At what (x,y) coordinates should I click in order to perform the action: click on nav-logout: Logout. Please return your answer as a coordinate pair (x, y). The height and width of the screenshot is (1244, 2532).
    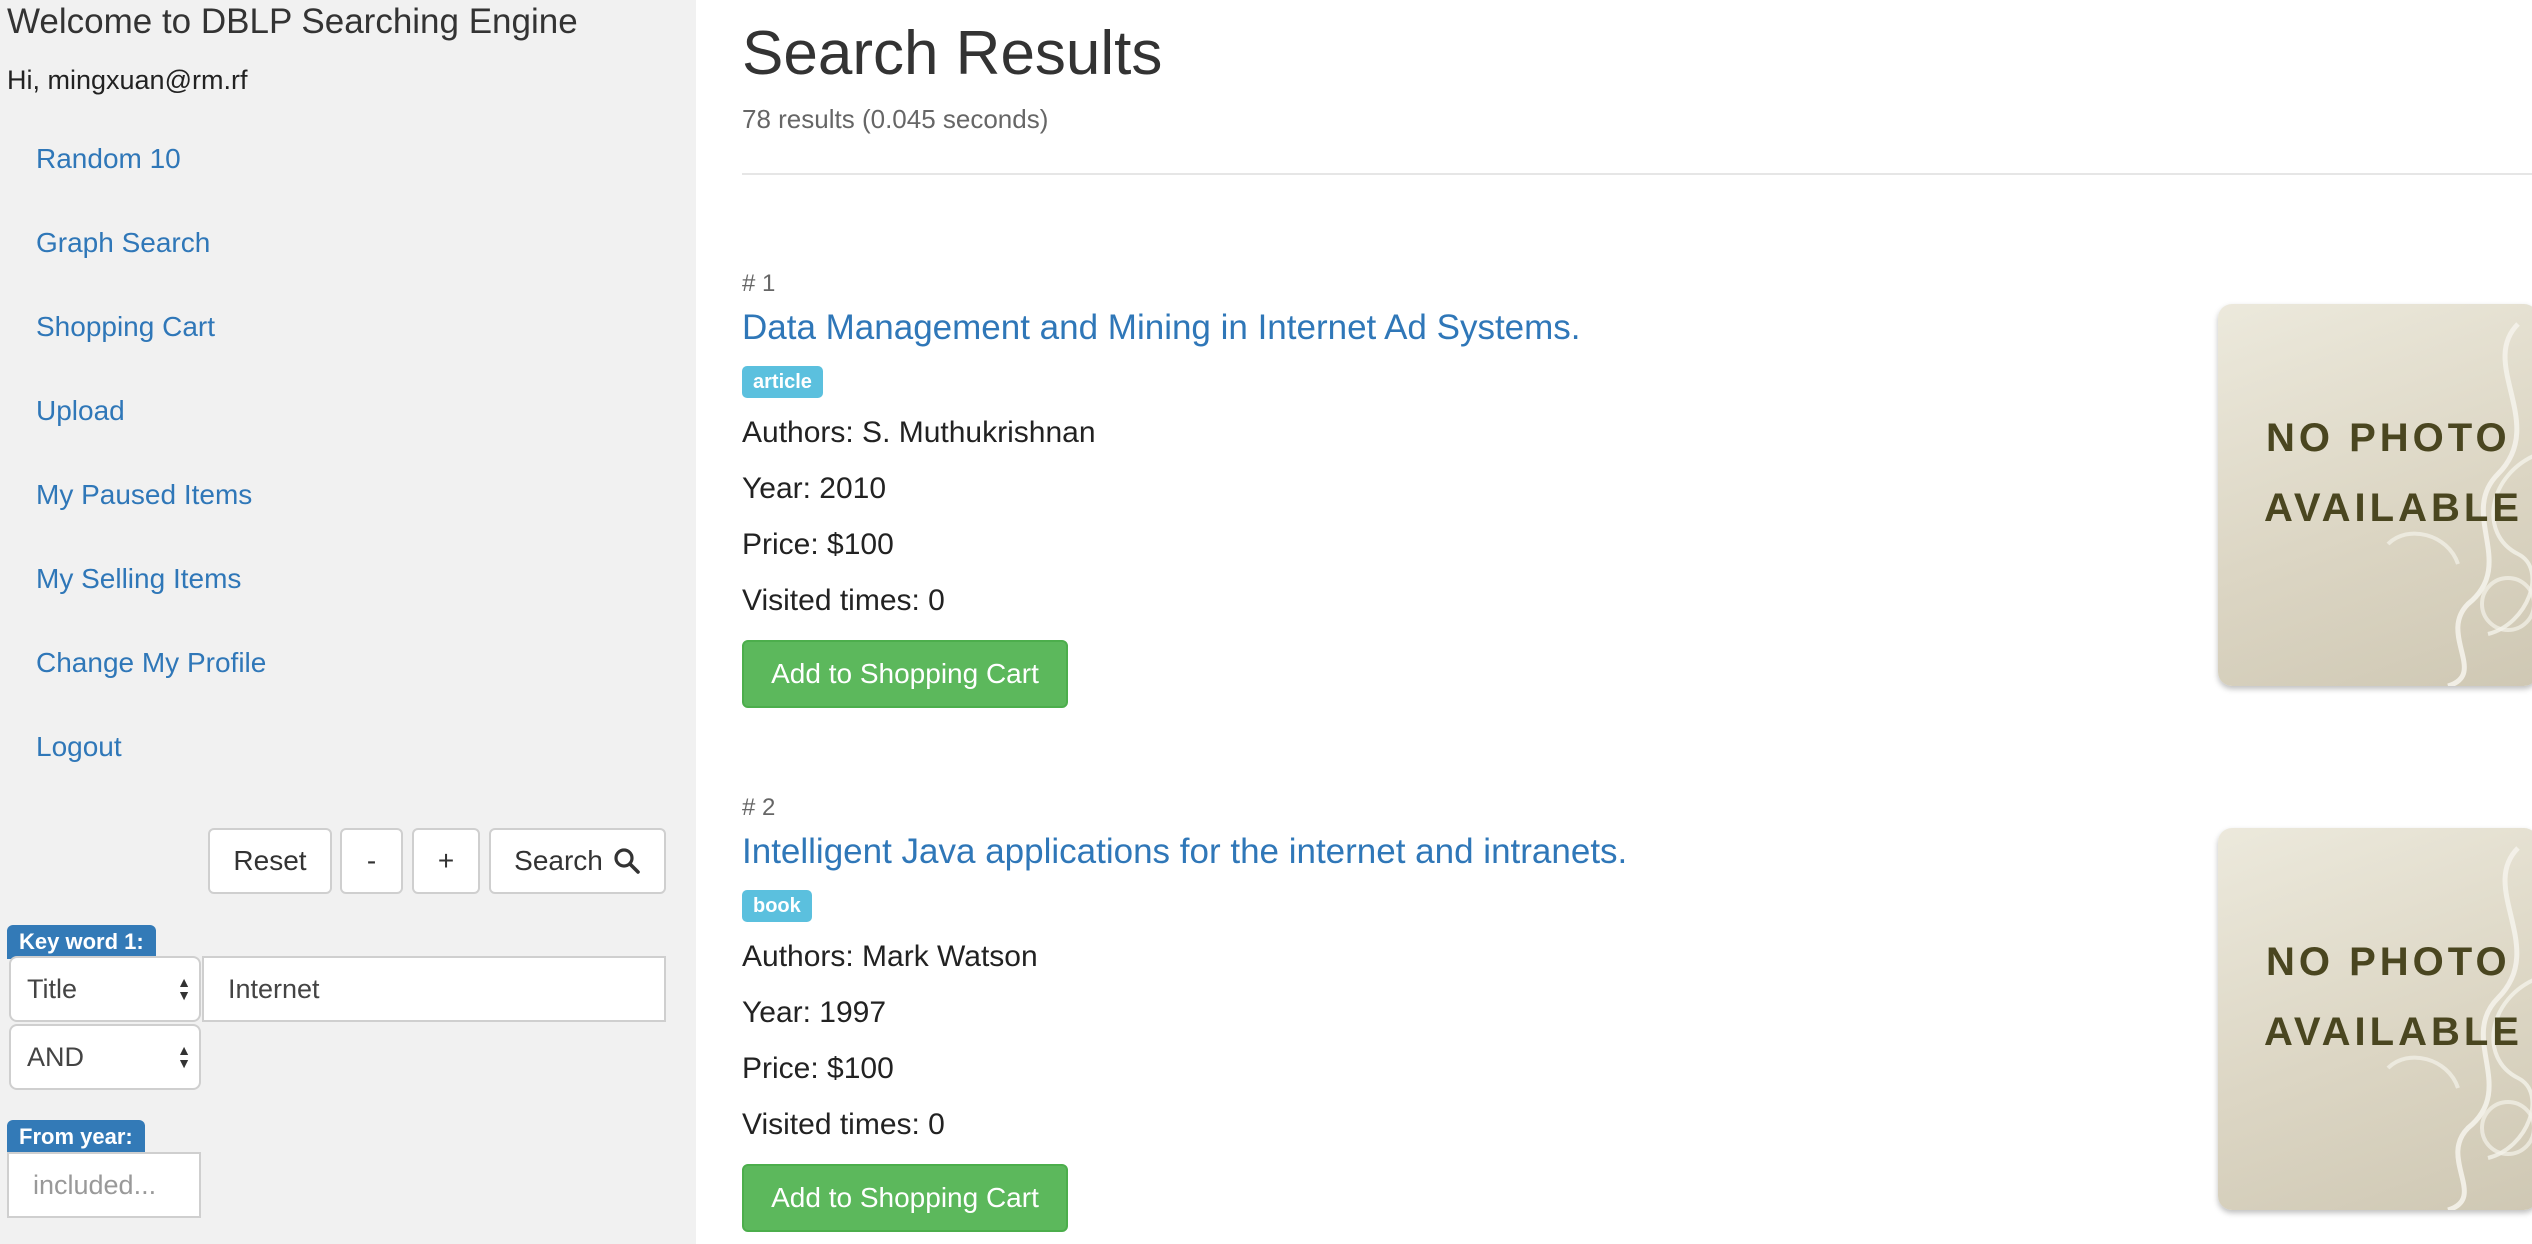
    Looking at the image, I should click on (348, 747).